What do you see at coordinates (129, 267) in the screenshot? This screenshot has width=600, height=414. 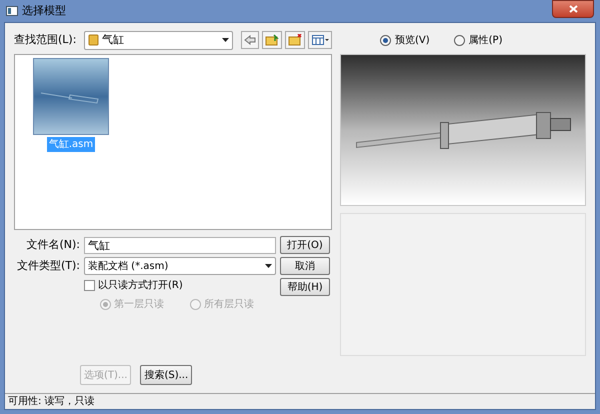 I see `file-type-value: 装配文档 (*.asm)` at bounding box center [129, 267].